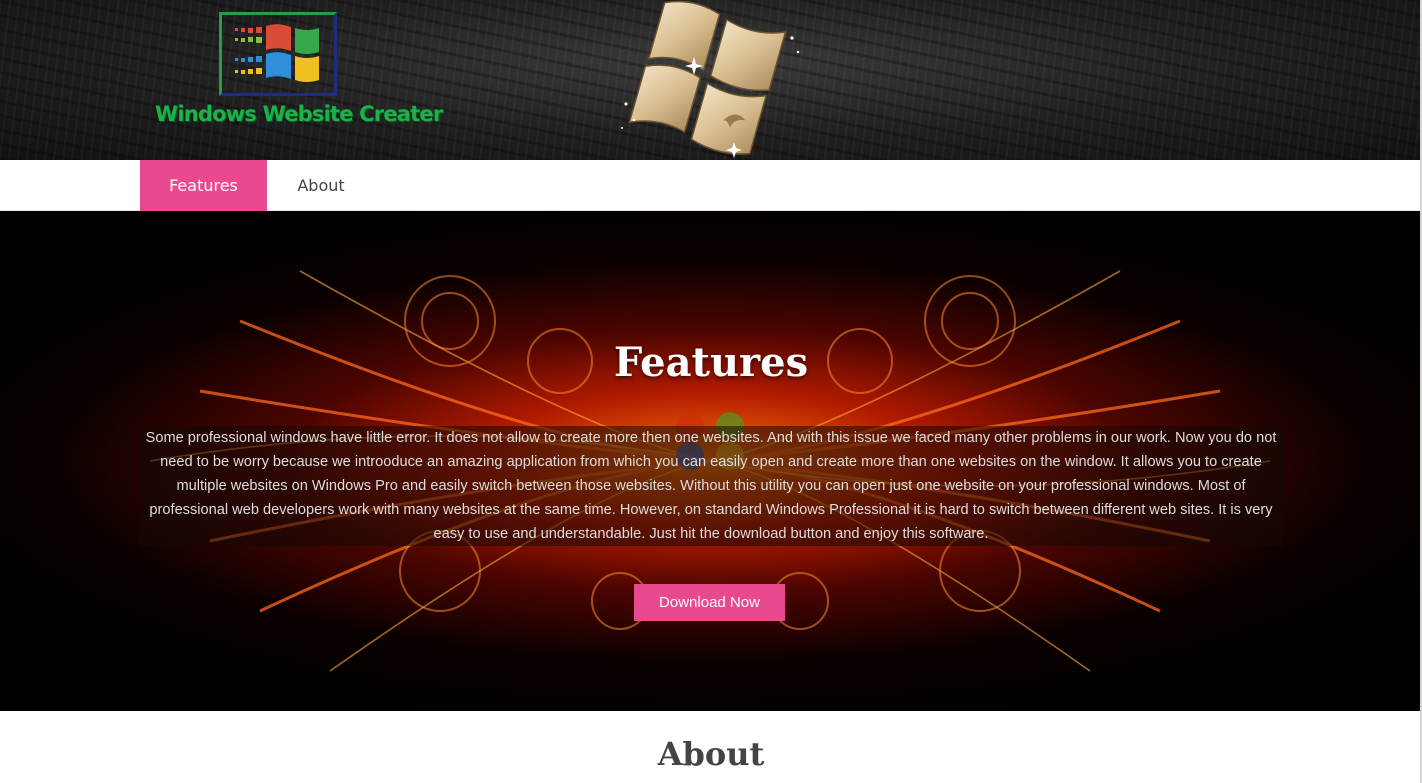  I want to click on logo-text: Windows Website Creater, so click(299, 114).